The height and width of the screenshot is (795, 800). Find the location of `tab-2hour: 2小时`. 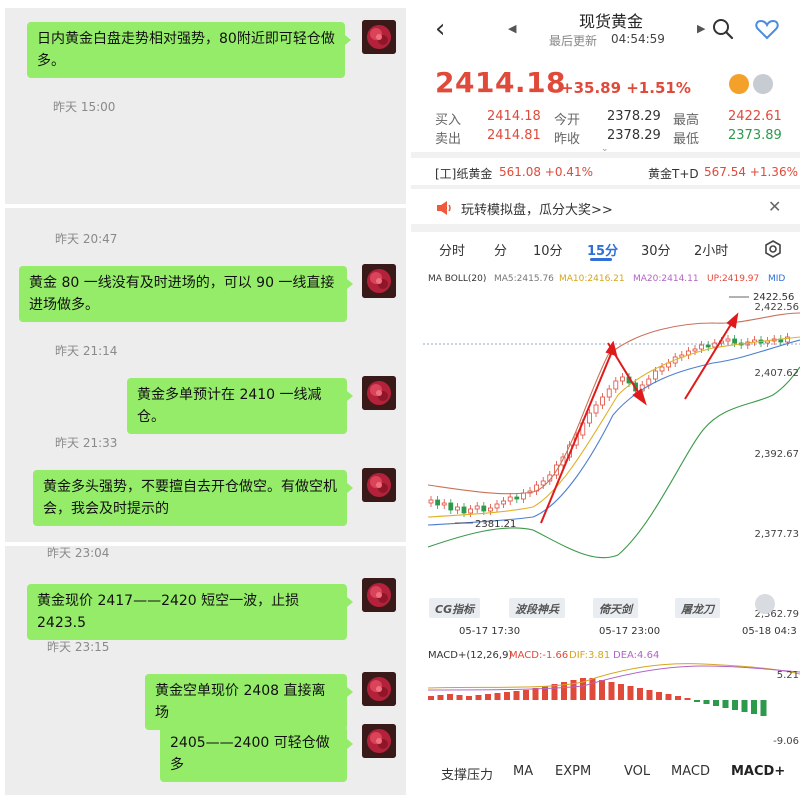

tab-2hour: 2小时 is located at coordinates (711, 249).